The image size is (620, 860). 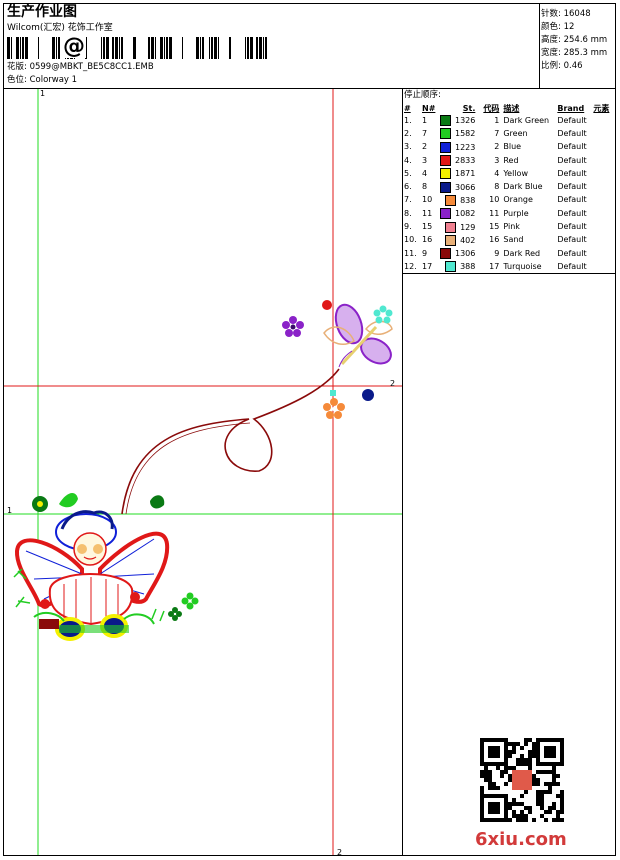 I want to click on row-needle: 2, so click(x=425, y=147).